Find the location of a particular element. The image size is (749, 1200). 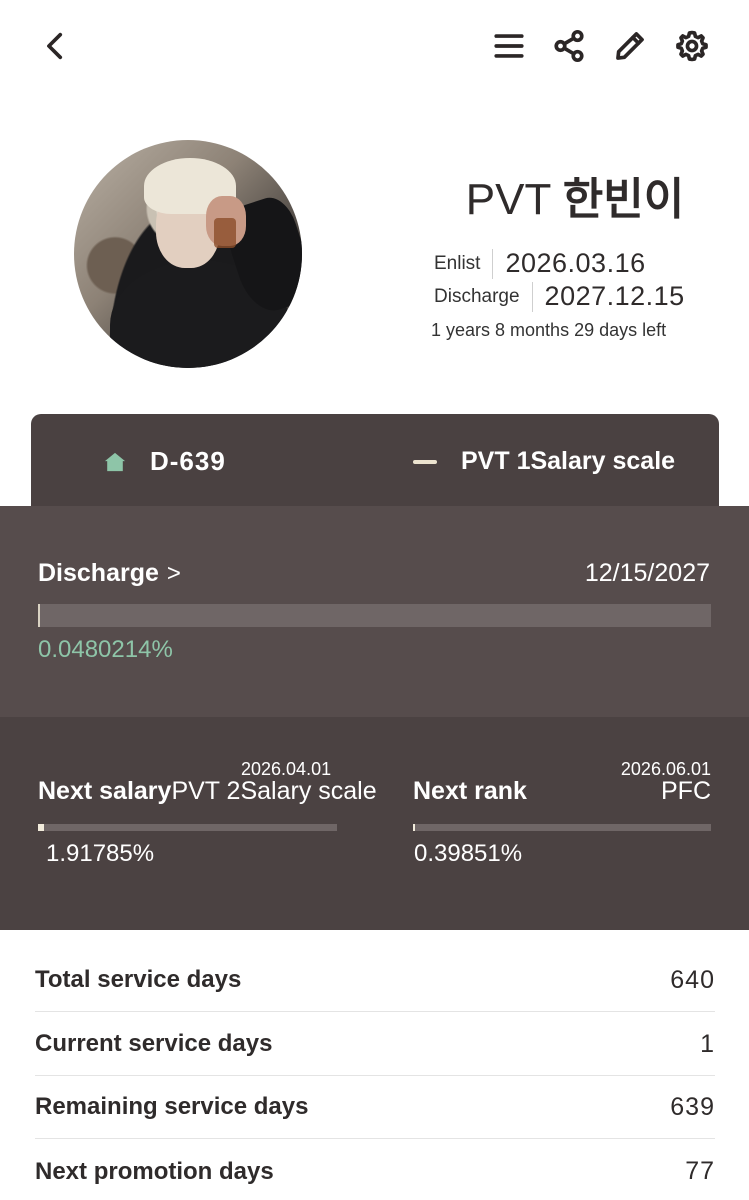

next-salary-label: Next salary is located at coordinates (105, 791).